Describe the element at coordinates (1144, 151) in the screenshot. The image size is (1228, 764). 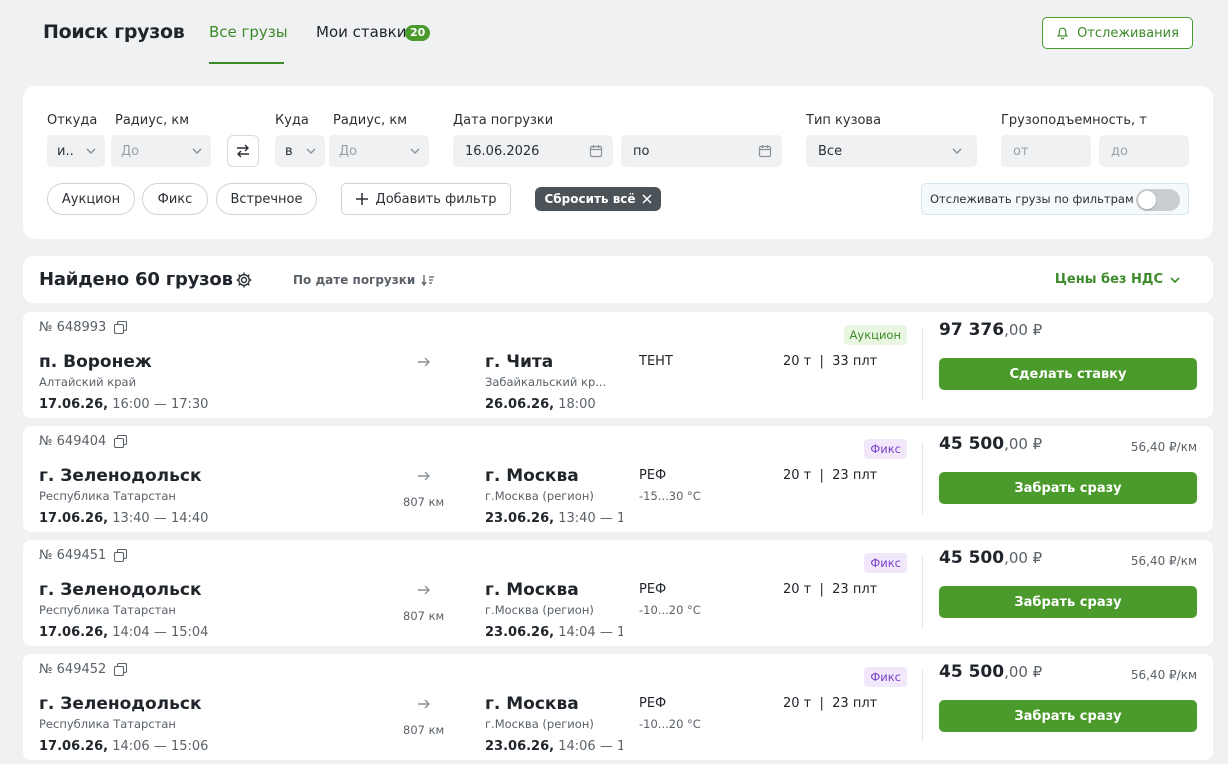
I see `capacity-to-input: до` at that location.